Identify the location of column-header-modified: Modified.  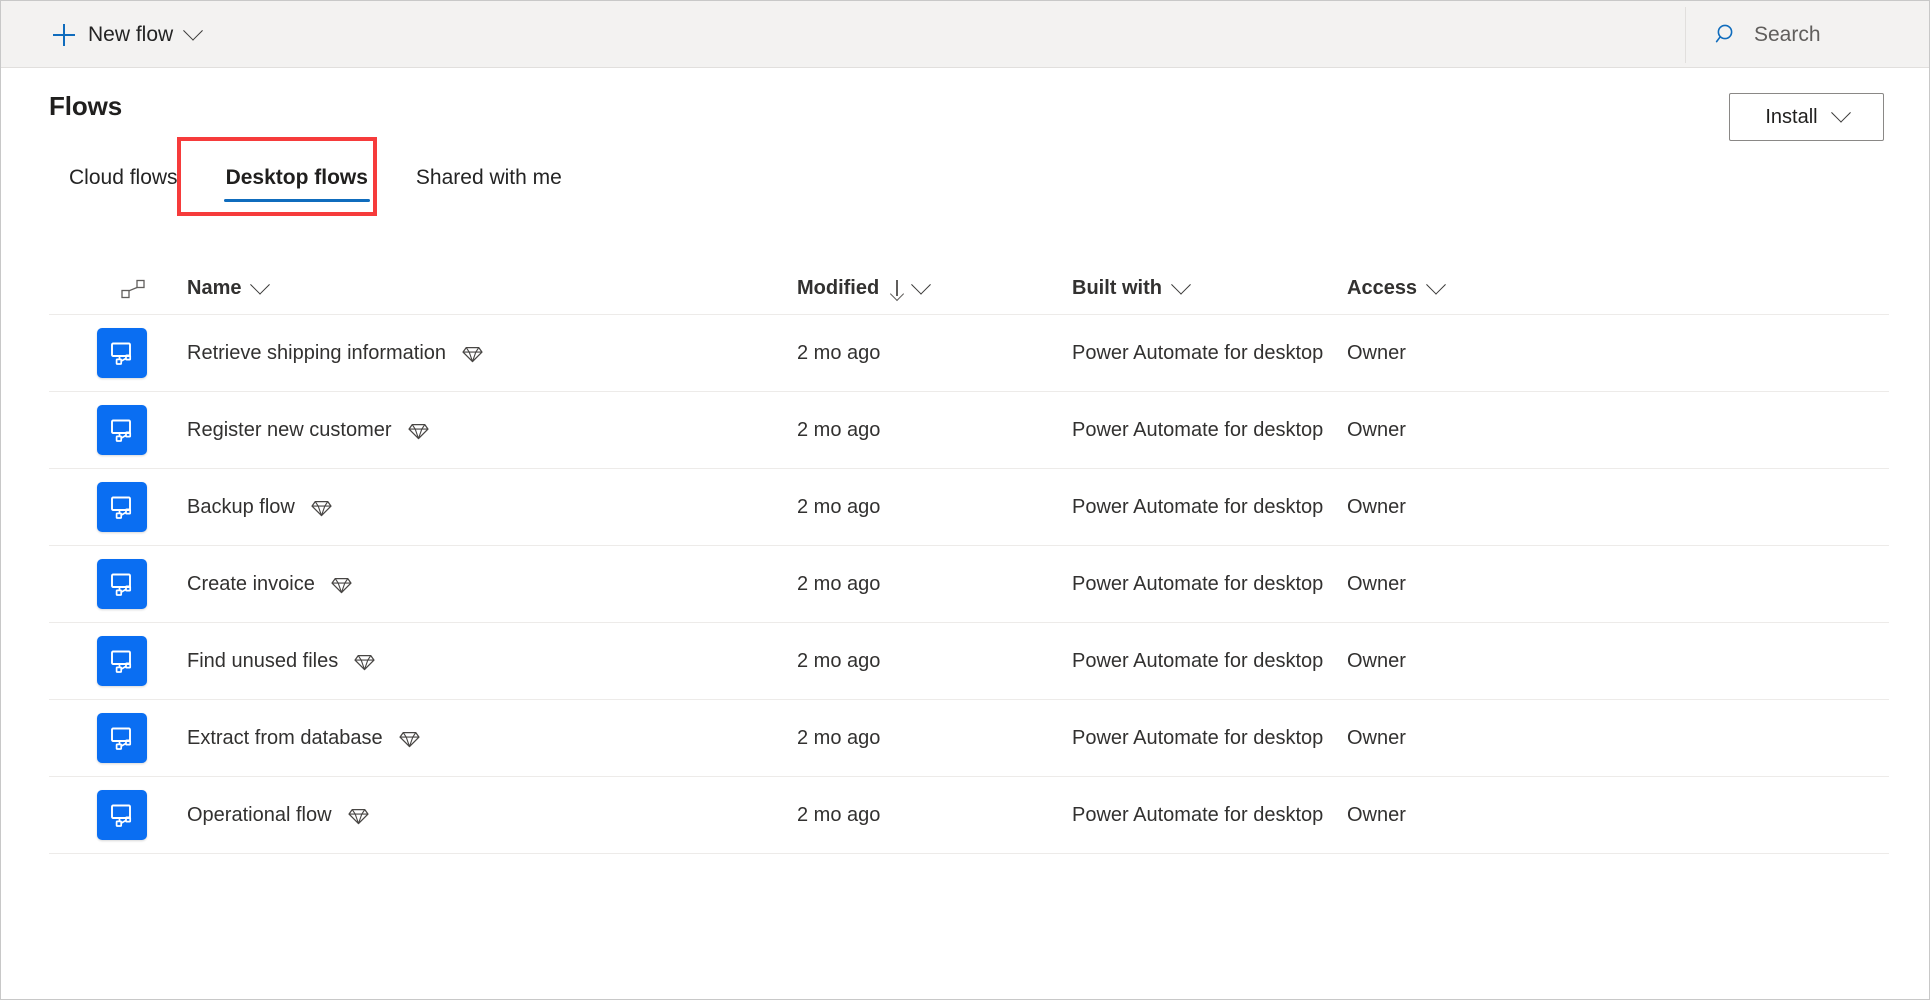
(934, 287).